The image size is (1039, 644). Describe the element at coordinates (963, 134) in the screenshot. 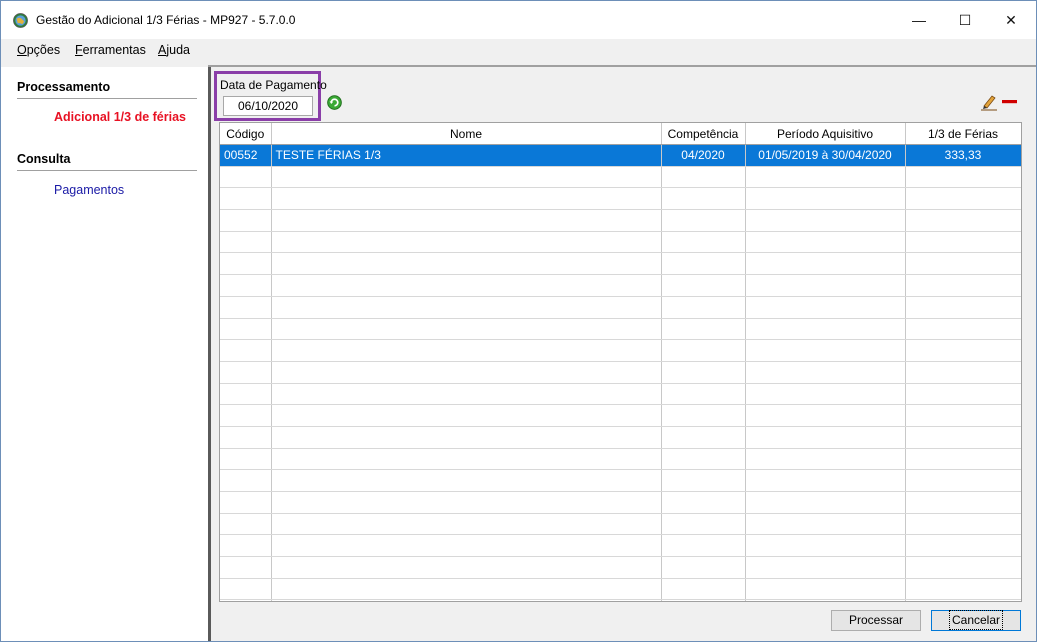

I see `col-header-ferias: 1/3 de Férias` at that location.